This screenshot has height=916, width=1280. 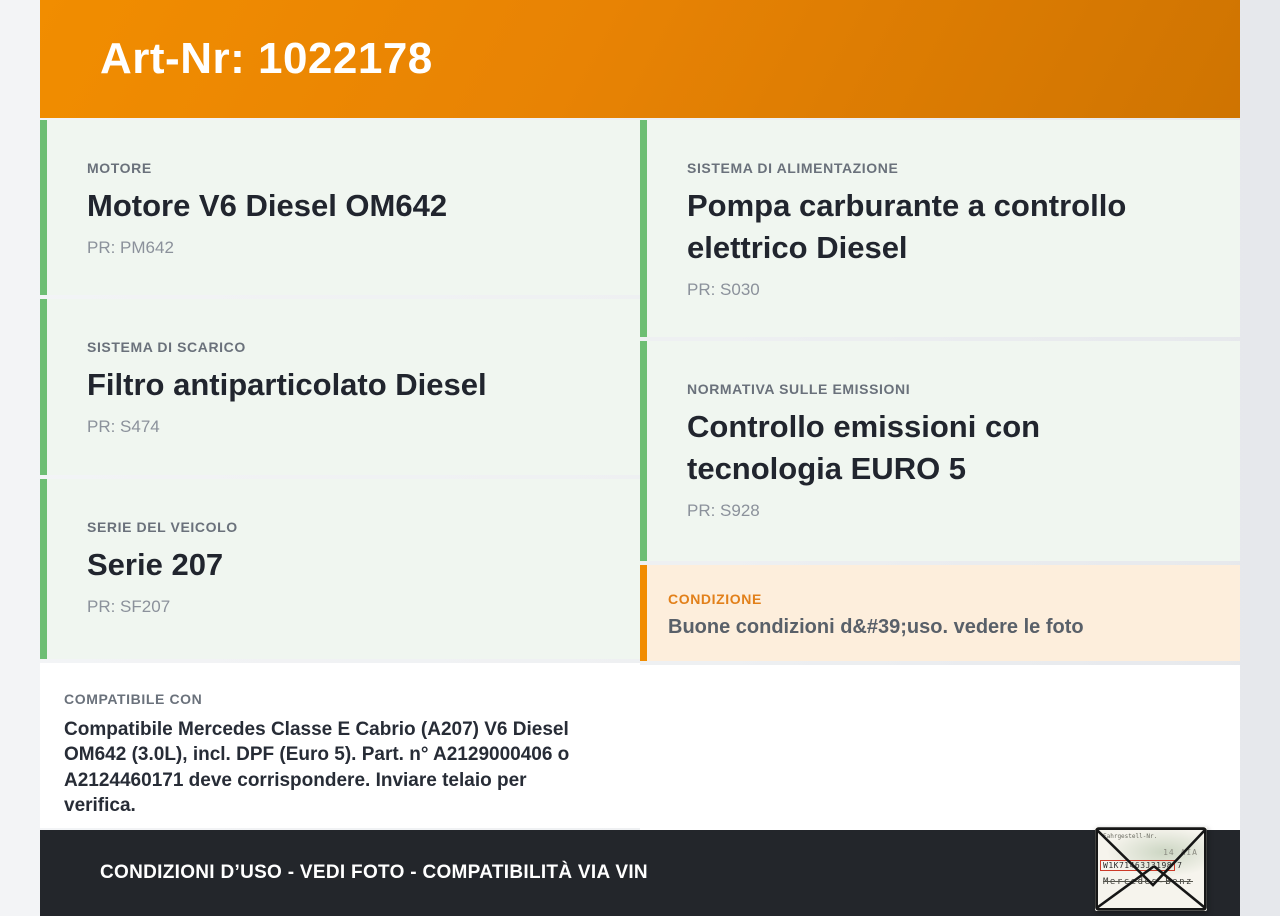 I want to click on spec-card-serie: SERIE DEL VEICOLO Serie 207 PR: SF207, so click(x=340, y=569).